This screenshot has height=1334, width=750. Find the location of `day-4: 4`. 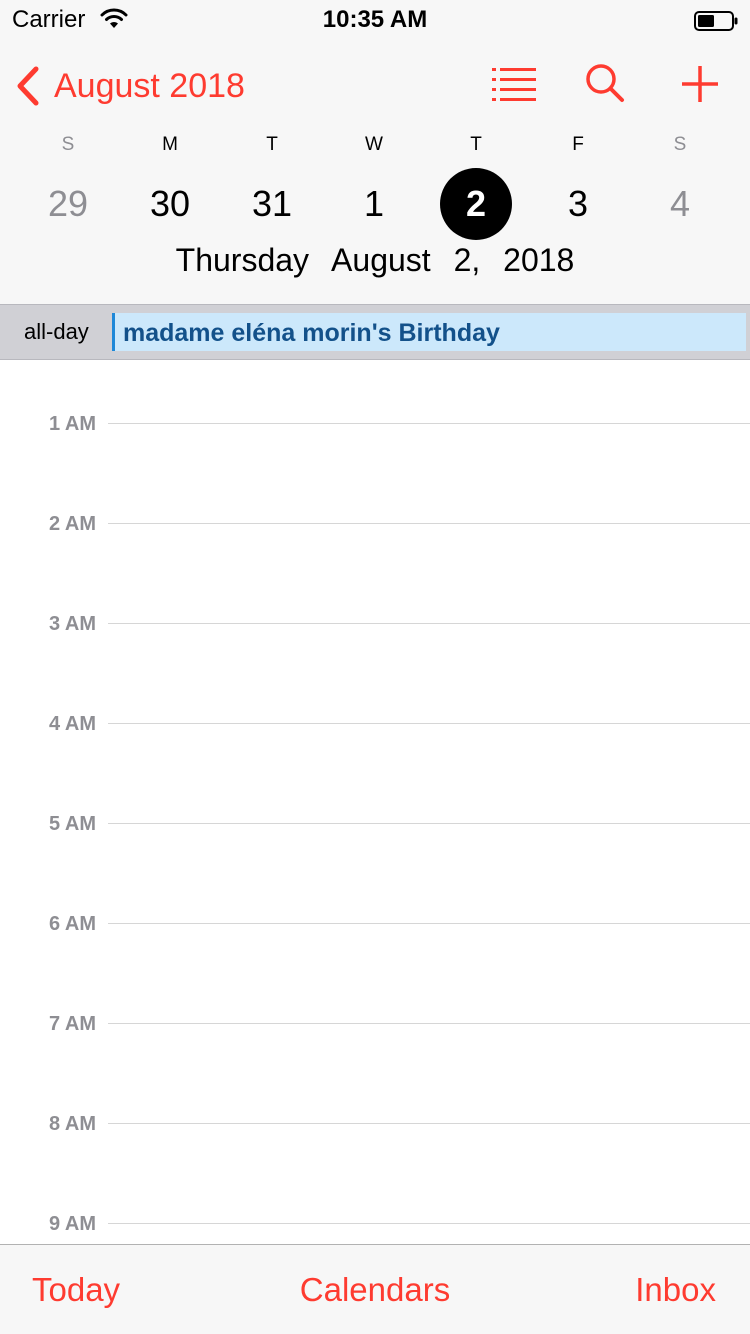

day-4: 4 is located at coordinates (680, 204).